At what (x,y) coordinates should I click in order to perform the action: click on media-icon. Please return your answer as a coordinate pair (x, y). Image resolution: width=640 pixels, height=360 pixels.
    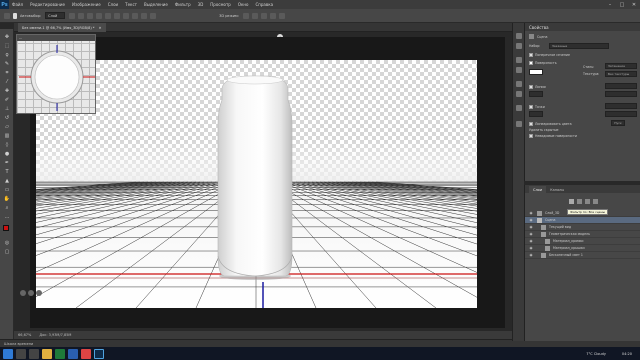
    Looking at the image, I should click on (86, 353).